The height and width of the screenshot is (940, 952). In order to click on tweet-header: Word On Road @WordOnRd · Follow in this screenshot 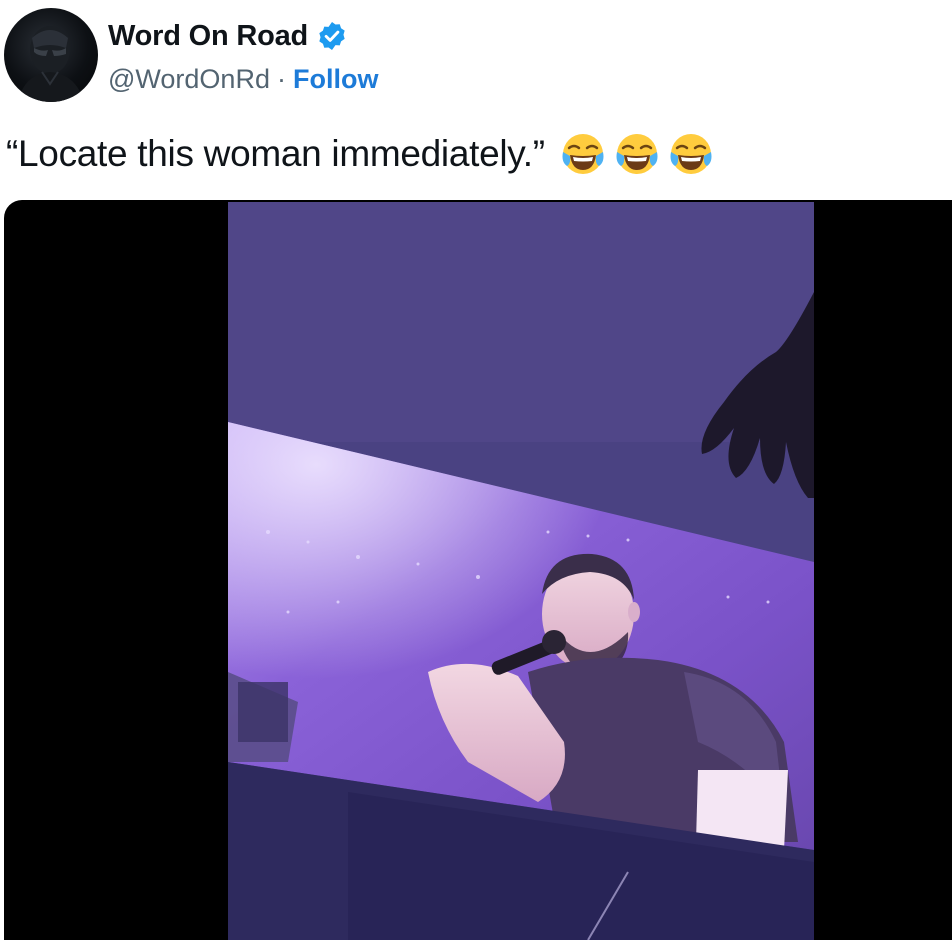, I will do `click(476, 55)`.